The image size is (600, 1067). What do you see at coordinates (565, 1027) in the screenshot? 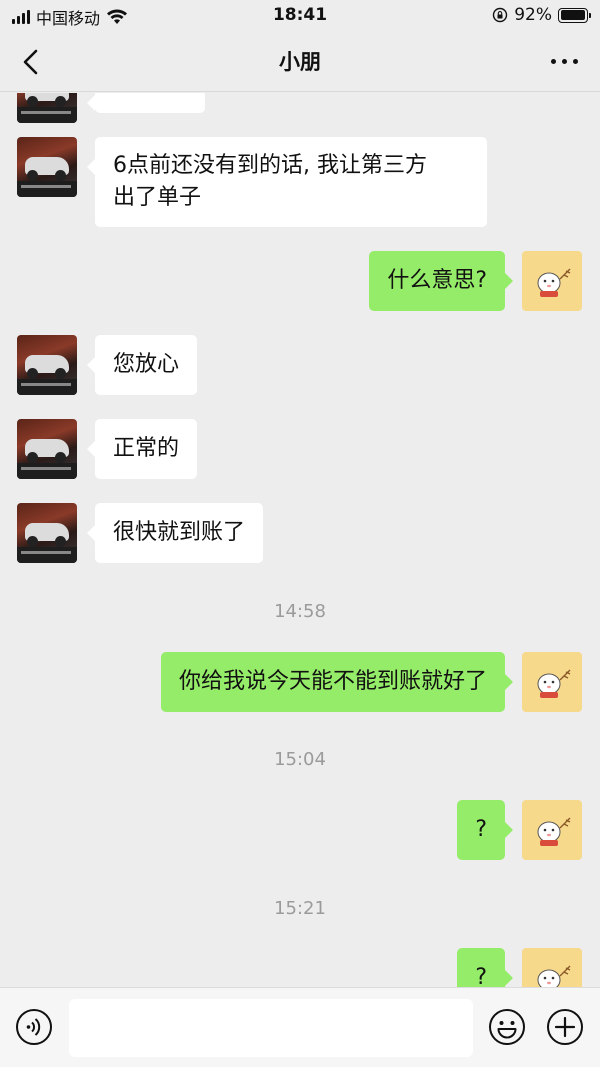
I see `plus-icon` at bounding box center [565, 1027].